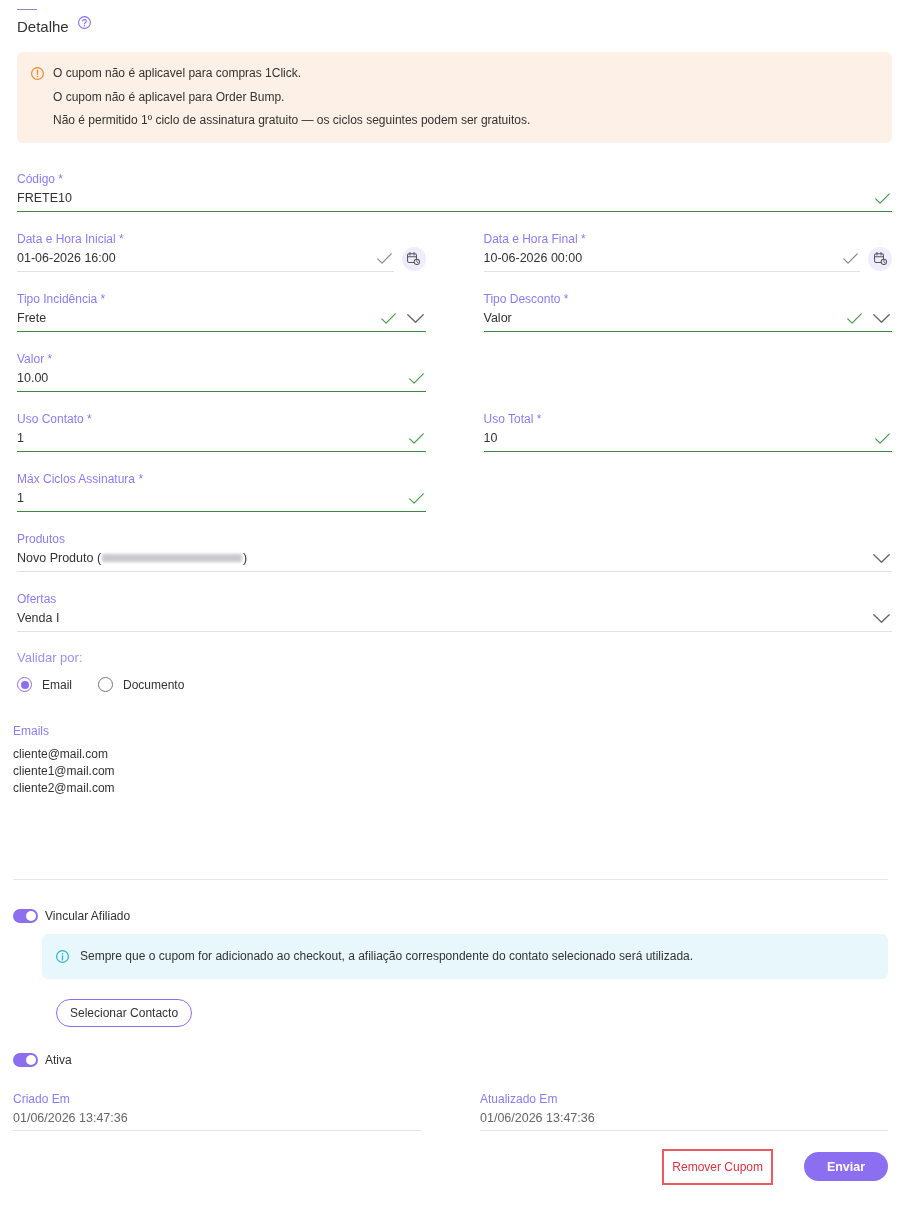 This screenshot has width=903, height=1212. Describe the element at coordinates (717, 1166) in the screenshot. I see `remove-button: Remover Cupom` at that location.